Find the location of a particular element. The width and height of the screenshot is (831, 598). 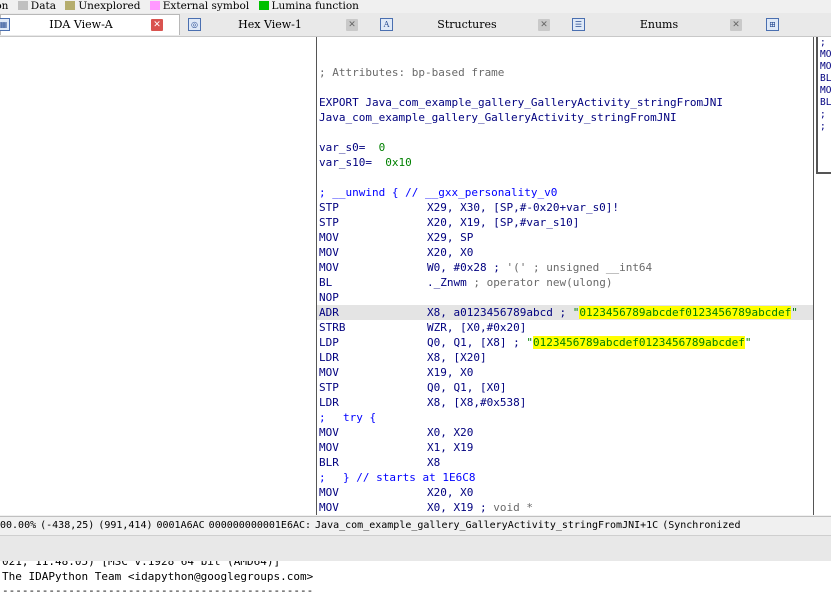

graph-coords: (-438,25) is located at coordinates (67, 525).